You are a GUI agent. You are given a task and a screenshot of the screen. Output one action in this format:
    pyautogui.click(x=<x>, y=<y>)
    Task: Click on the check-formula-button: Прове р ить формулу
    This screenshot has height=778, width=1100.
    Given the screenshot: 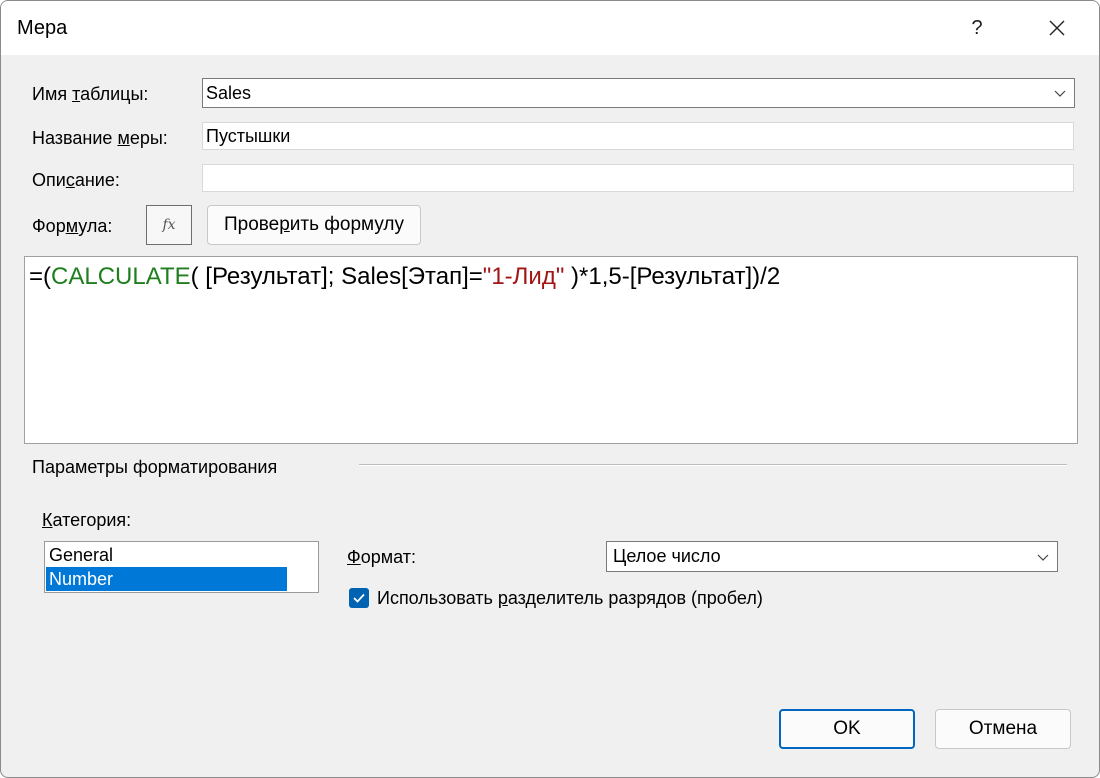 What is the action you would take?
    pyautogui.click(x=314, y=225)
    